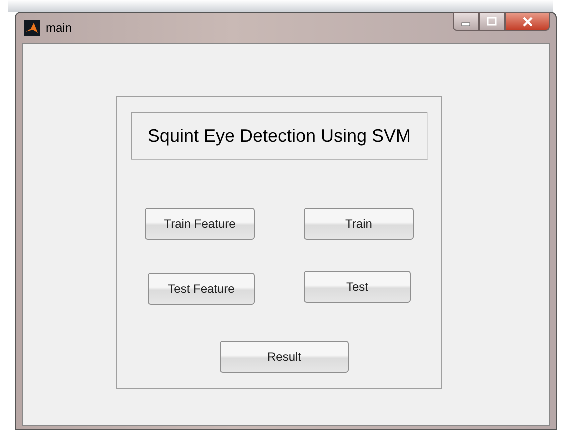 The image size is (561, 430). Describe the element at coordinates (357, 287) in the screenshot. I see `test-button: Test` at that location.